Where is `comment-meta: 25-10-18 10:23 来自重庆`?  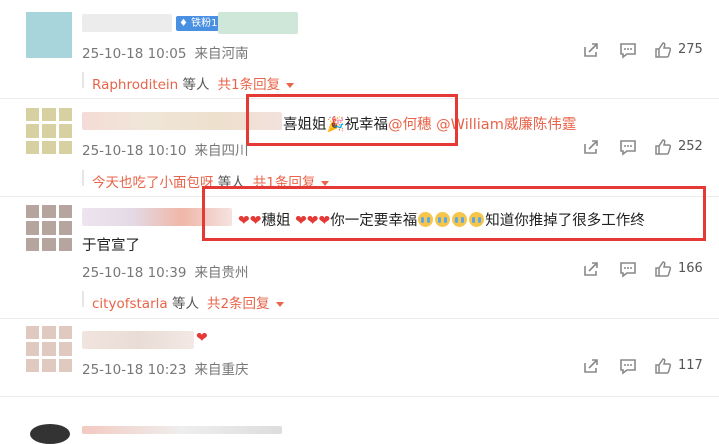
comment-meta: 25-10-18 10:23 来自重庆 is located at coordinates (165, 368).